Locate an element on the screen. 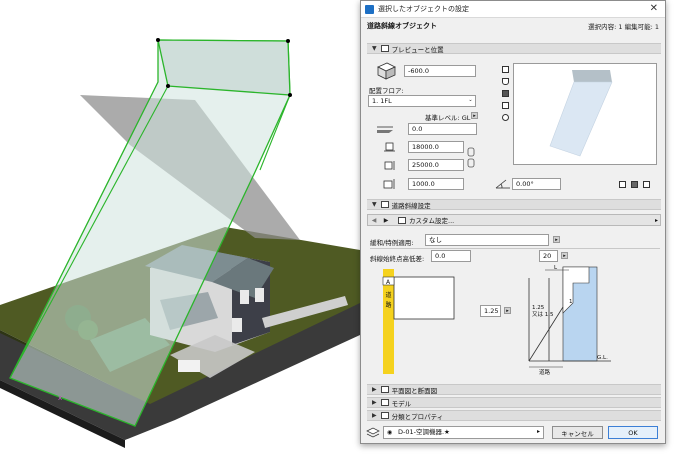 This screenshot has width=700, height=457. preview-svg is located at coordinates (581, 113).